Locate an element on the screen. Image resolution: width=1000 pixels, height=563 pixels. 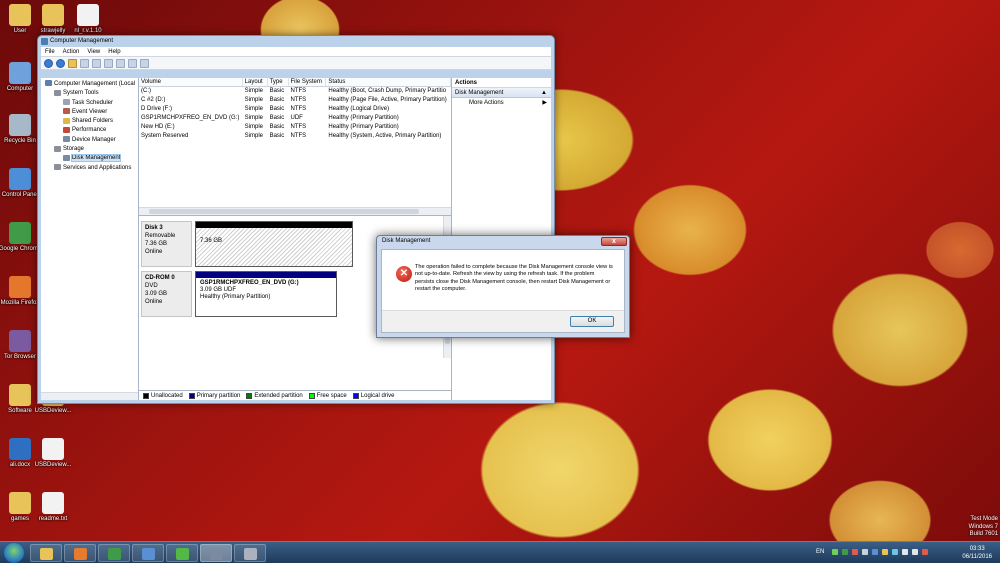
help-icon is located at coordinates (108, 63).